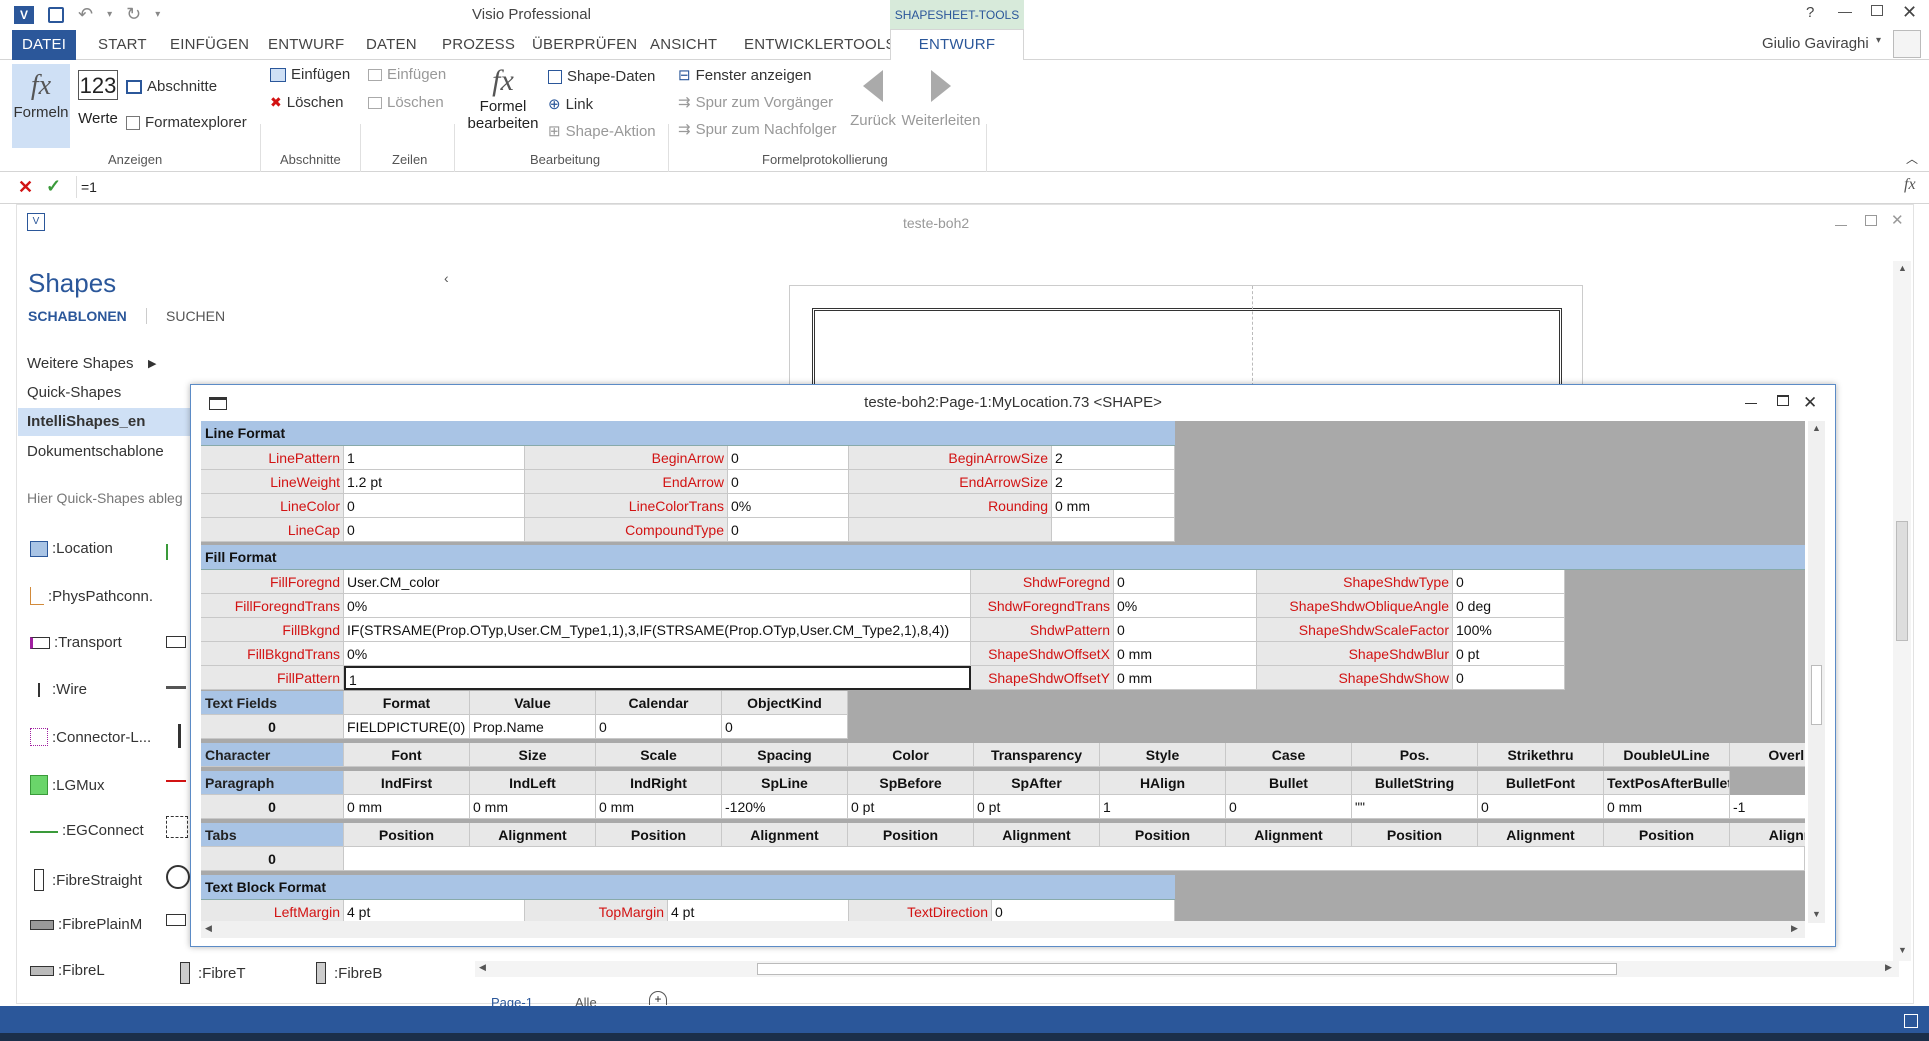  Describe the element at coordinates (1810, 403) in the screenshot. I see `ss-close-icon: ✕` at that location.